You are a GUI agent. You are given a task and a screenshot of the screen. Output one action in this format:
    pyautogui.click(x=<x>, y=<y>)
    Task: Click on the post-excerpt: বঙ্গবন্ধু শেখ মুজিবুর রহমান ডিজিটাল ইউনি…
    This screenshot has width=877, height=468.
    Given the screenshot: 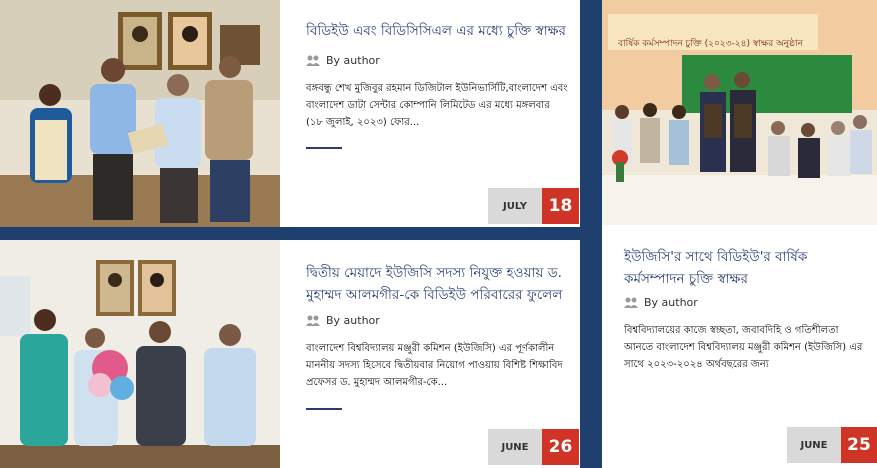 What is the action you would take?
    pyautogui.click(x=437, y=105)
    